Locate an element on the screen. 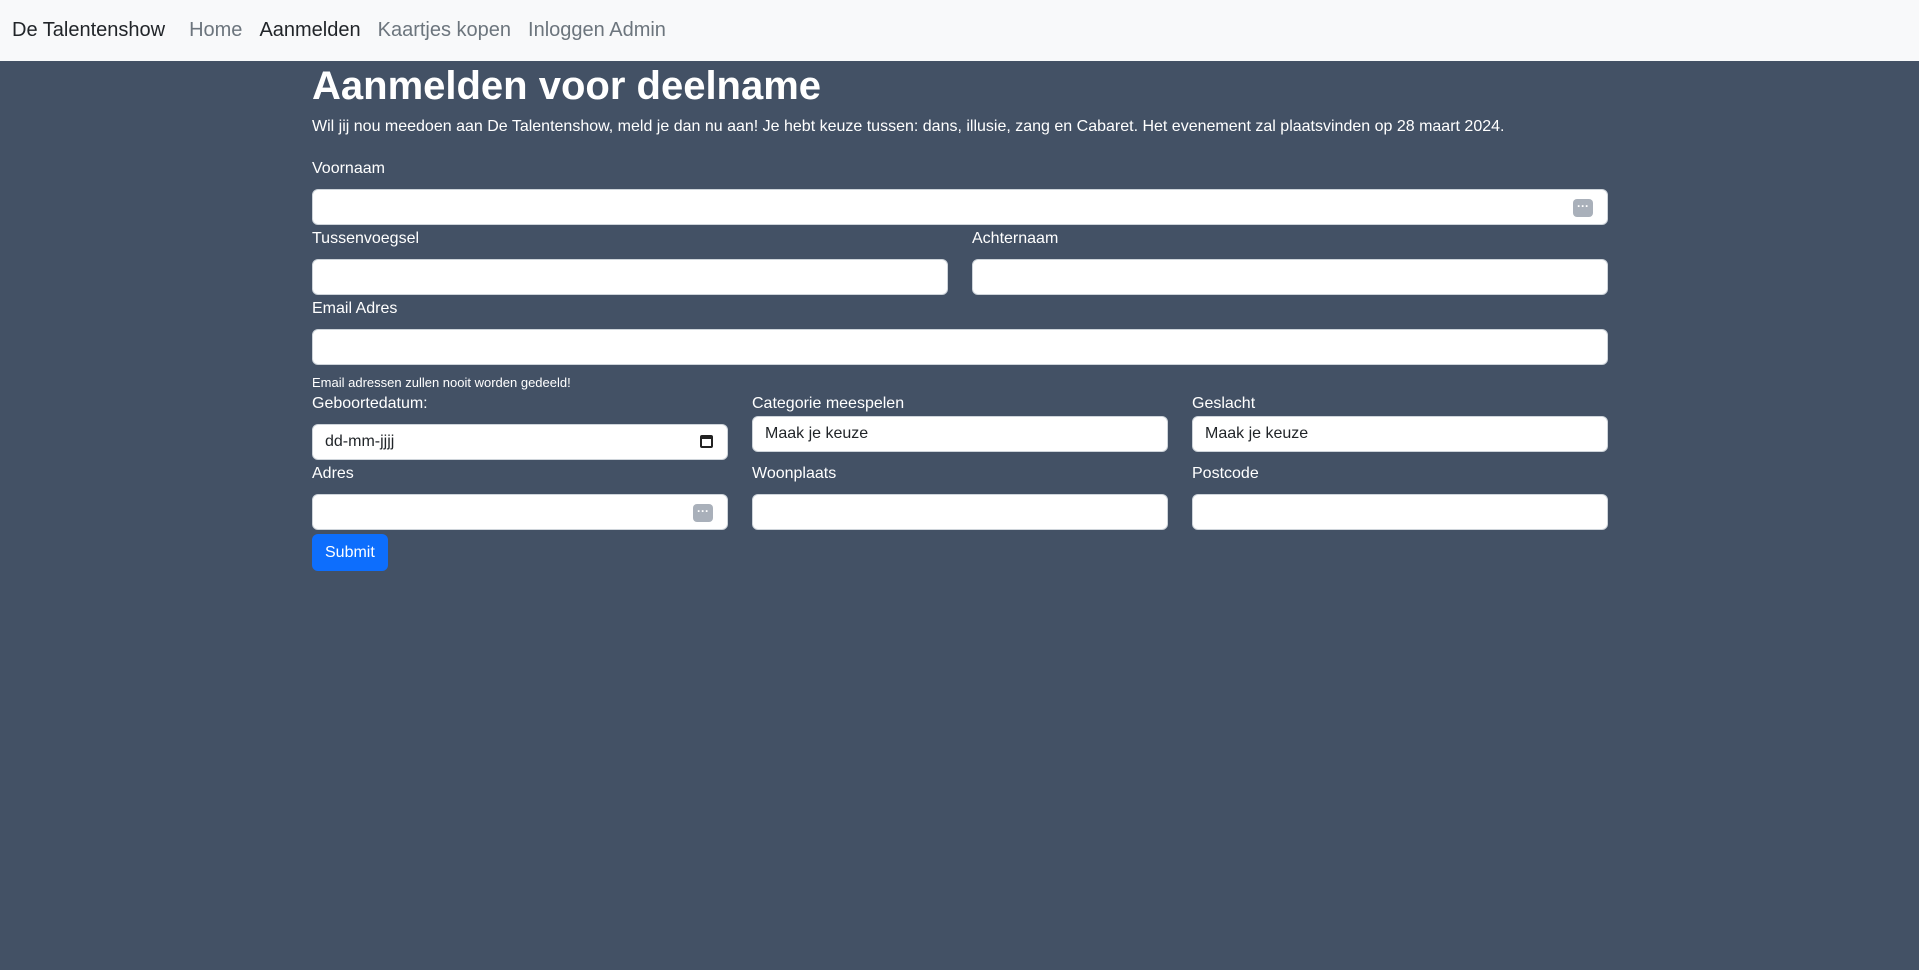  categorie-label: Categorie meespelen is located at coordinates (828, 403).